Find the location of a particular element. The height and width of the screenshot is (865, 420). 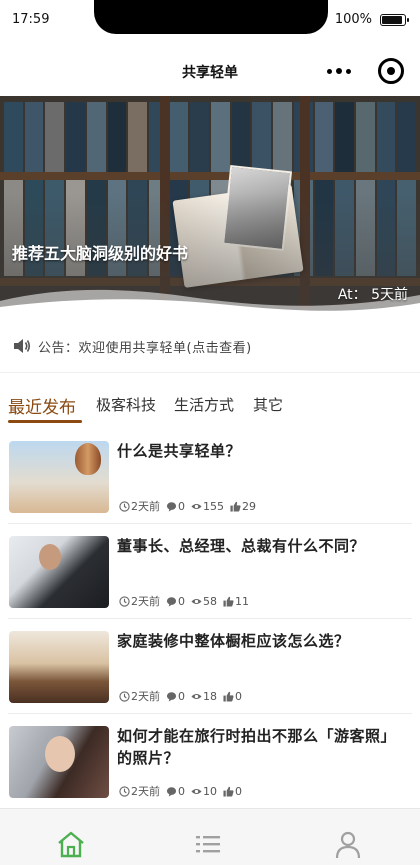

tabbar-list is located at coordinates (213, 847).